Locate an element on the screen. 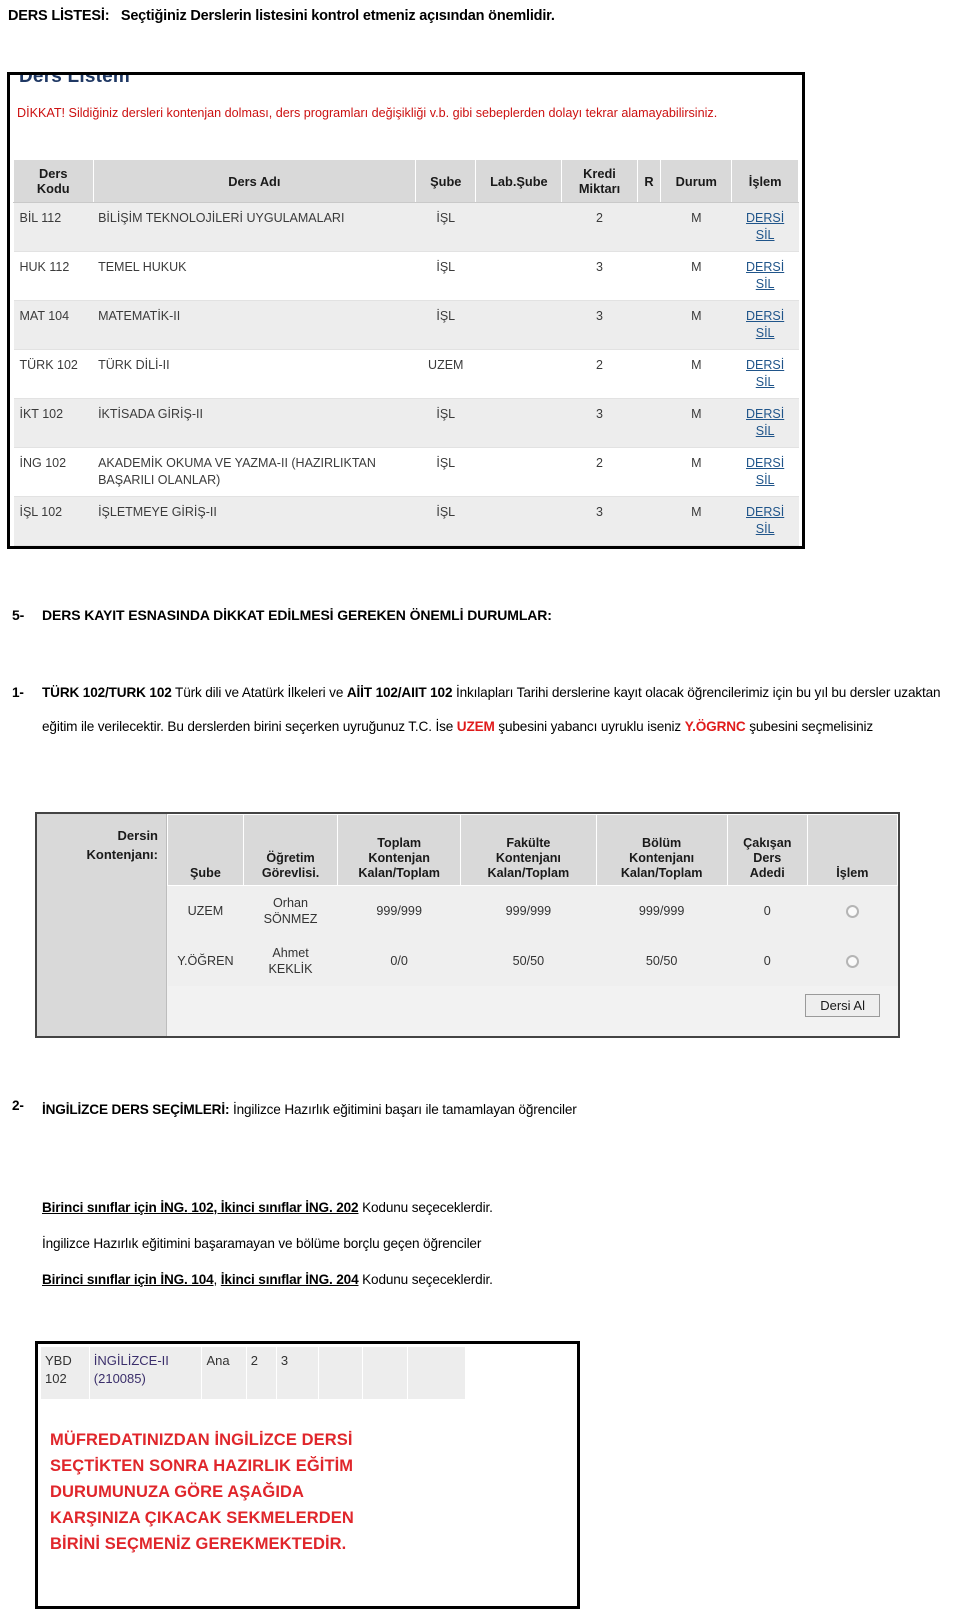 The width and height of the screenshot is (960, 1618). cell-ybd-kodu: YBD 102 is located at coordinates (65, 1374).